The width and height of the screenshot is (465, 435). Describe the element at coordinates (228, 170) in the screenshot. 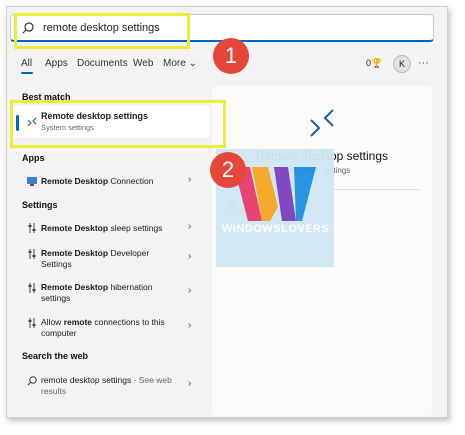

I see `callout-badge-2: 2` at that location.